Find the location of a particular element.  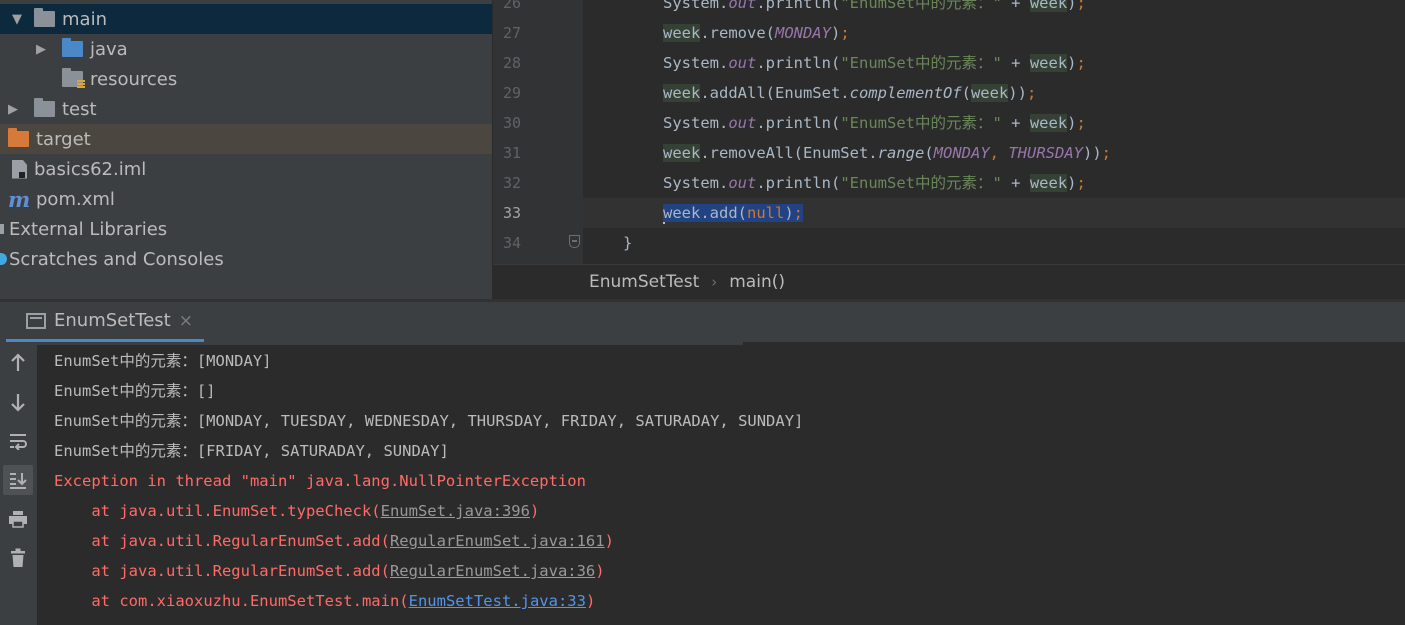

resources-folder-icon is located at coordinates (73, 78).